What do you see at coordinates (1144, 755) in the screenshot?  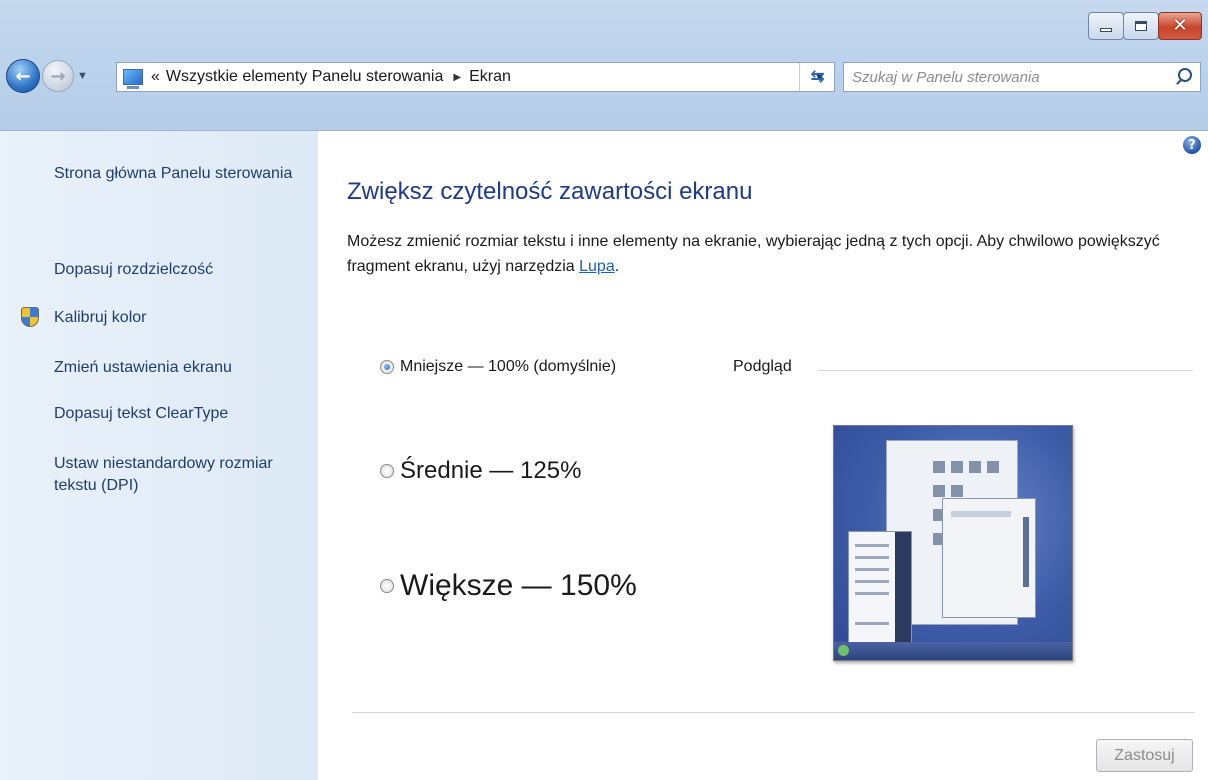 I see `apply-button: Zastosuj` at bounding box center [1144, 755].